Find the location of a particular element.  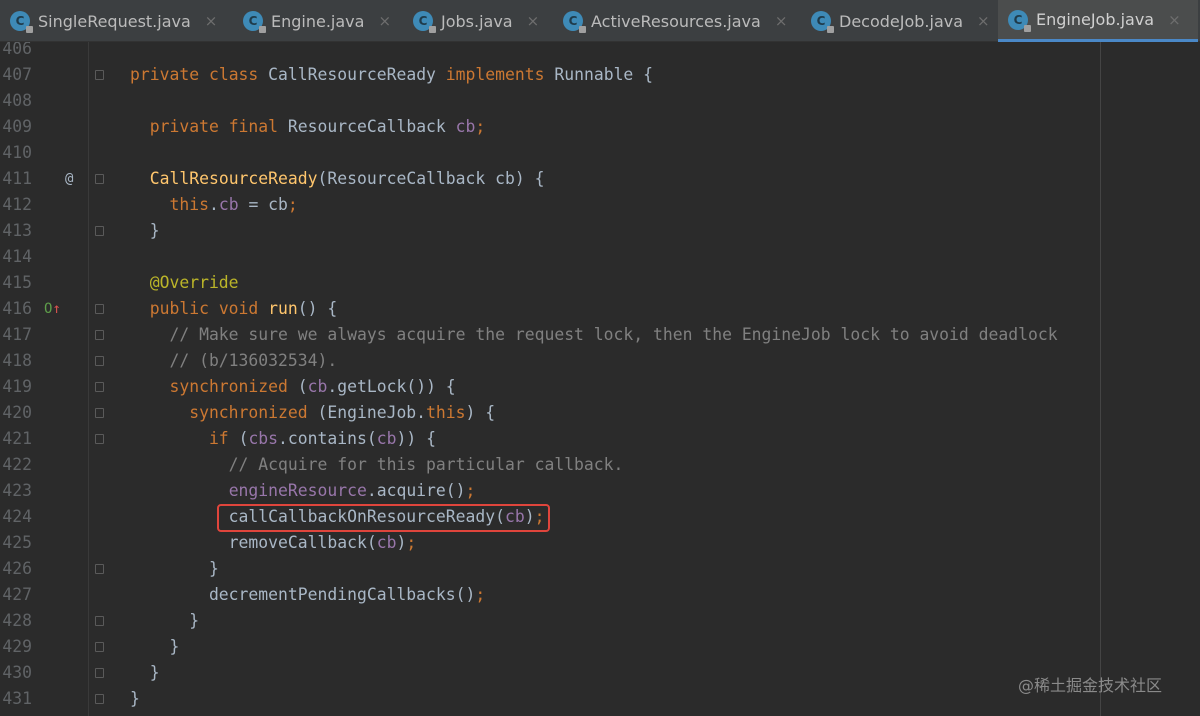

code-line: 427 decrementPendingCallbacks(); is located at coordinates (600, 595).